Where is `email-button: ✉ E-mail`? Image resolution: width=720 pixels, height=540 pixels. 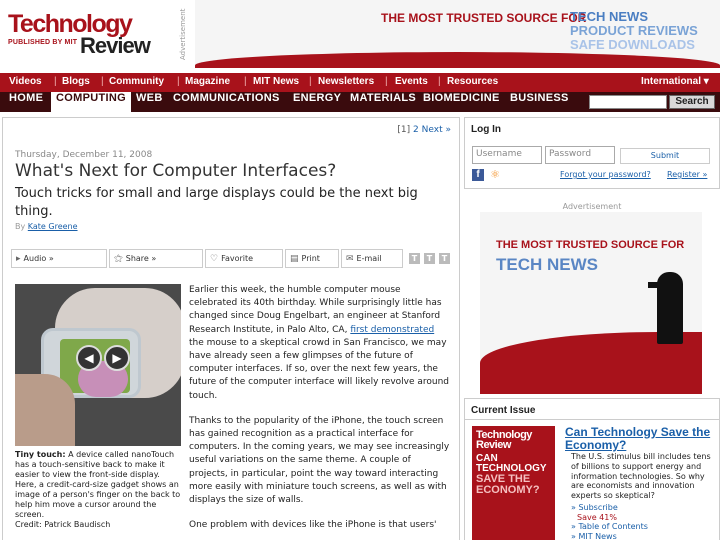 email-button: ✉ E-mail is located at coordinates (372, 258).